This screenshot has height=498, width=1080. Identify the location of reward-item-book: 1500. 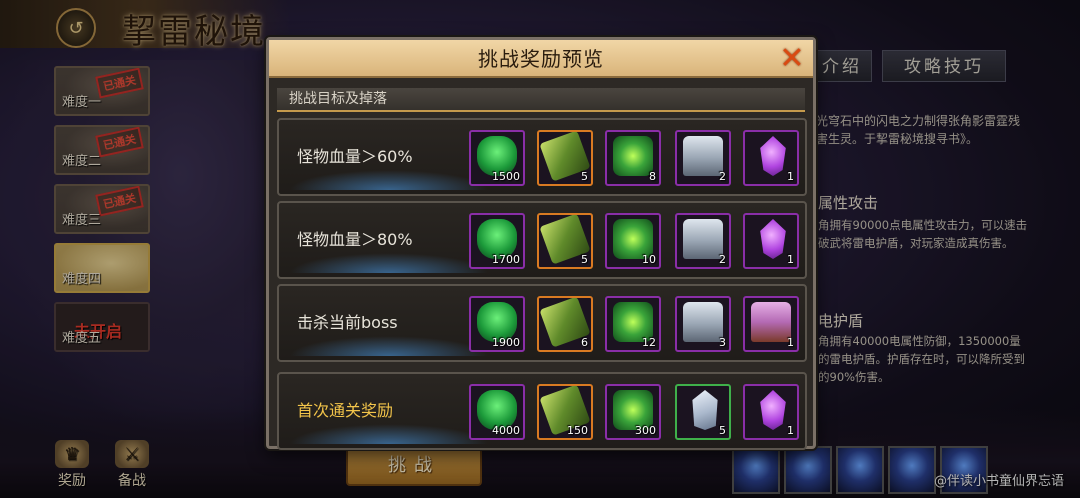
(497, 158).